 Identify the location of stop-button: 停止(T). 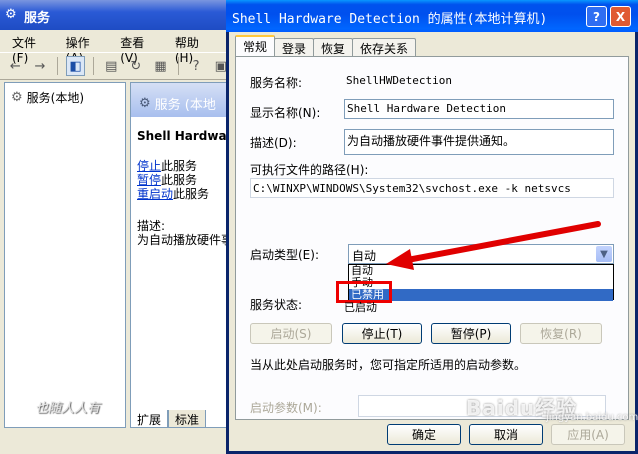
(382, 333).